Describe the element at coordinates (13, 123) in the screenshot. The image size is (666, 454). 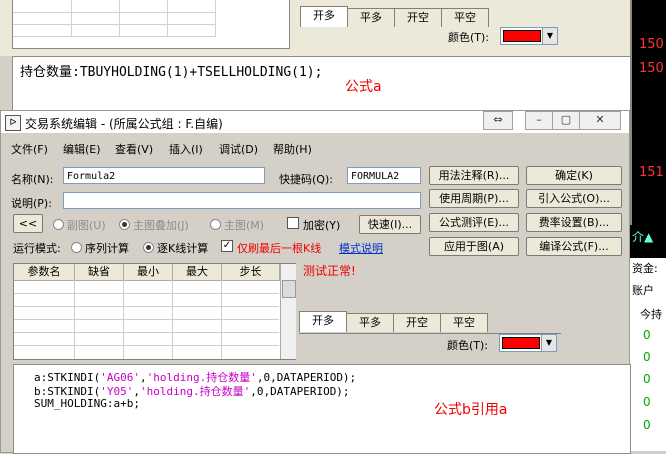
I see `app-icon: ᐅ` at that location.